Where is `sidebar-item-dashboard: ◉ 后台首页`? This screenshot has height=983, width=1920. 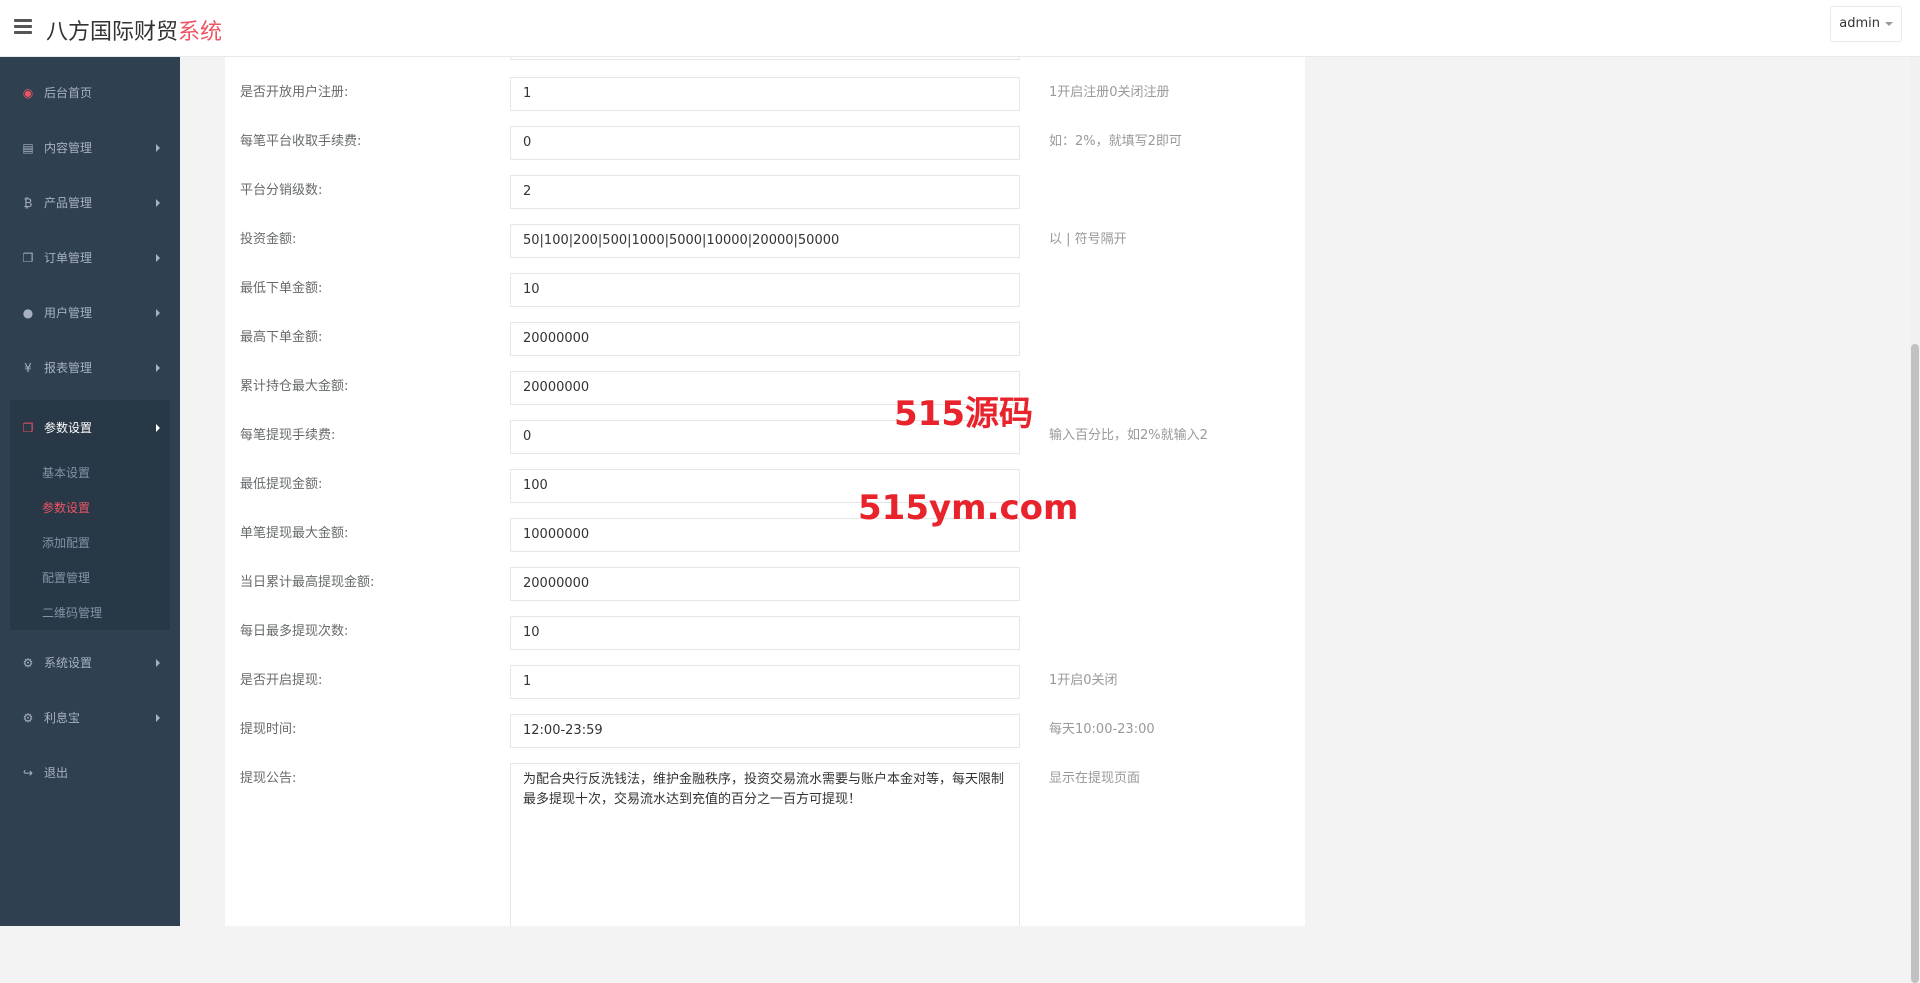
sidebar-item-dashboard: ◉ 后台首页 is located at coordinates (90, 92).